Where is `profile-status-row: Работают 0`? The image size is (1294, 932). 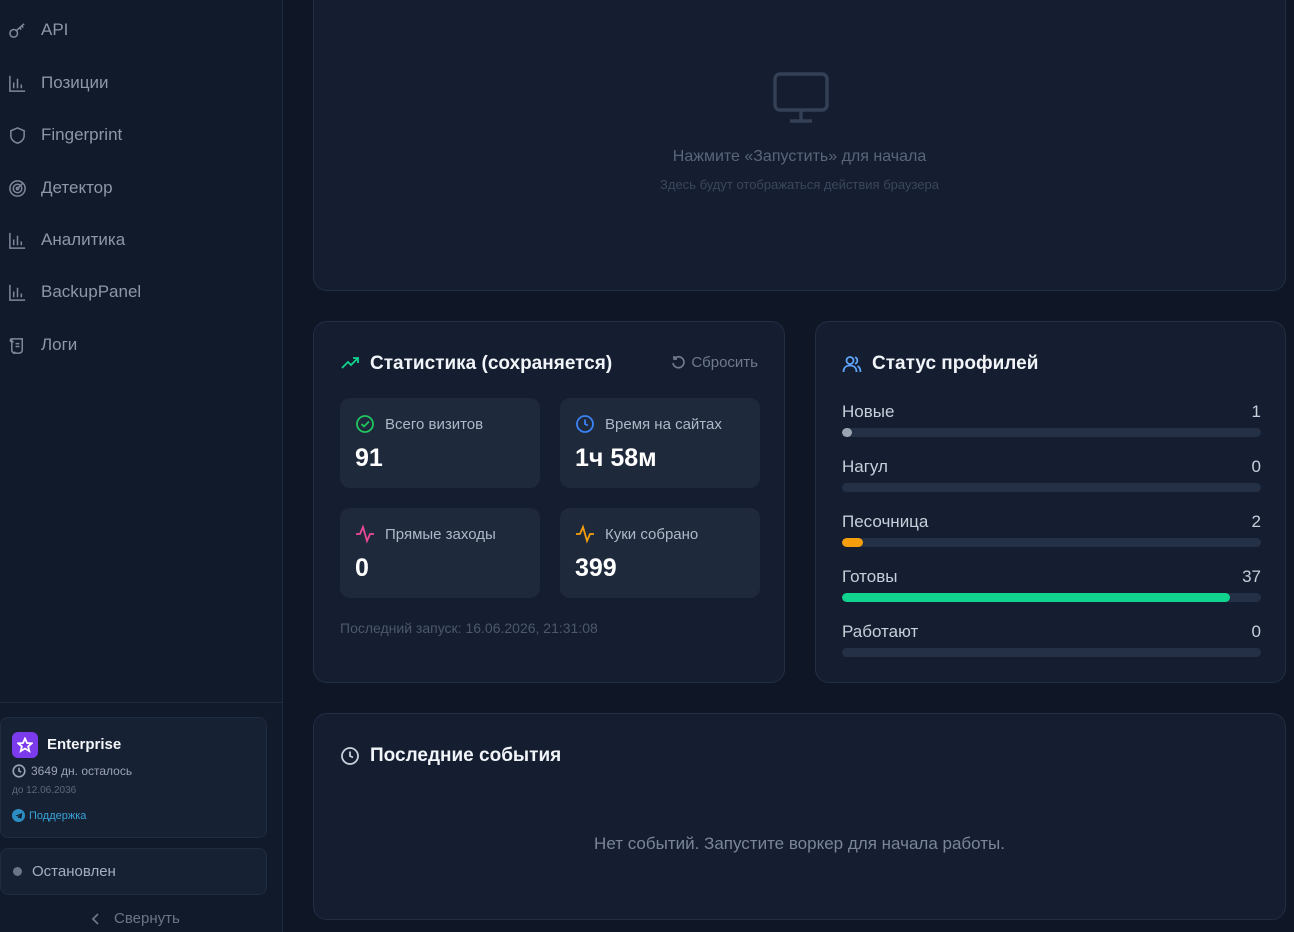
profile-status-row: Работают 0 is located at coordinates (1051, 642).